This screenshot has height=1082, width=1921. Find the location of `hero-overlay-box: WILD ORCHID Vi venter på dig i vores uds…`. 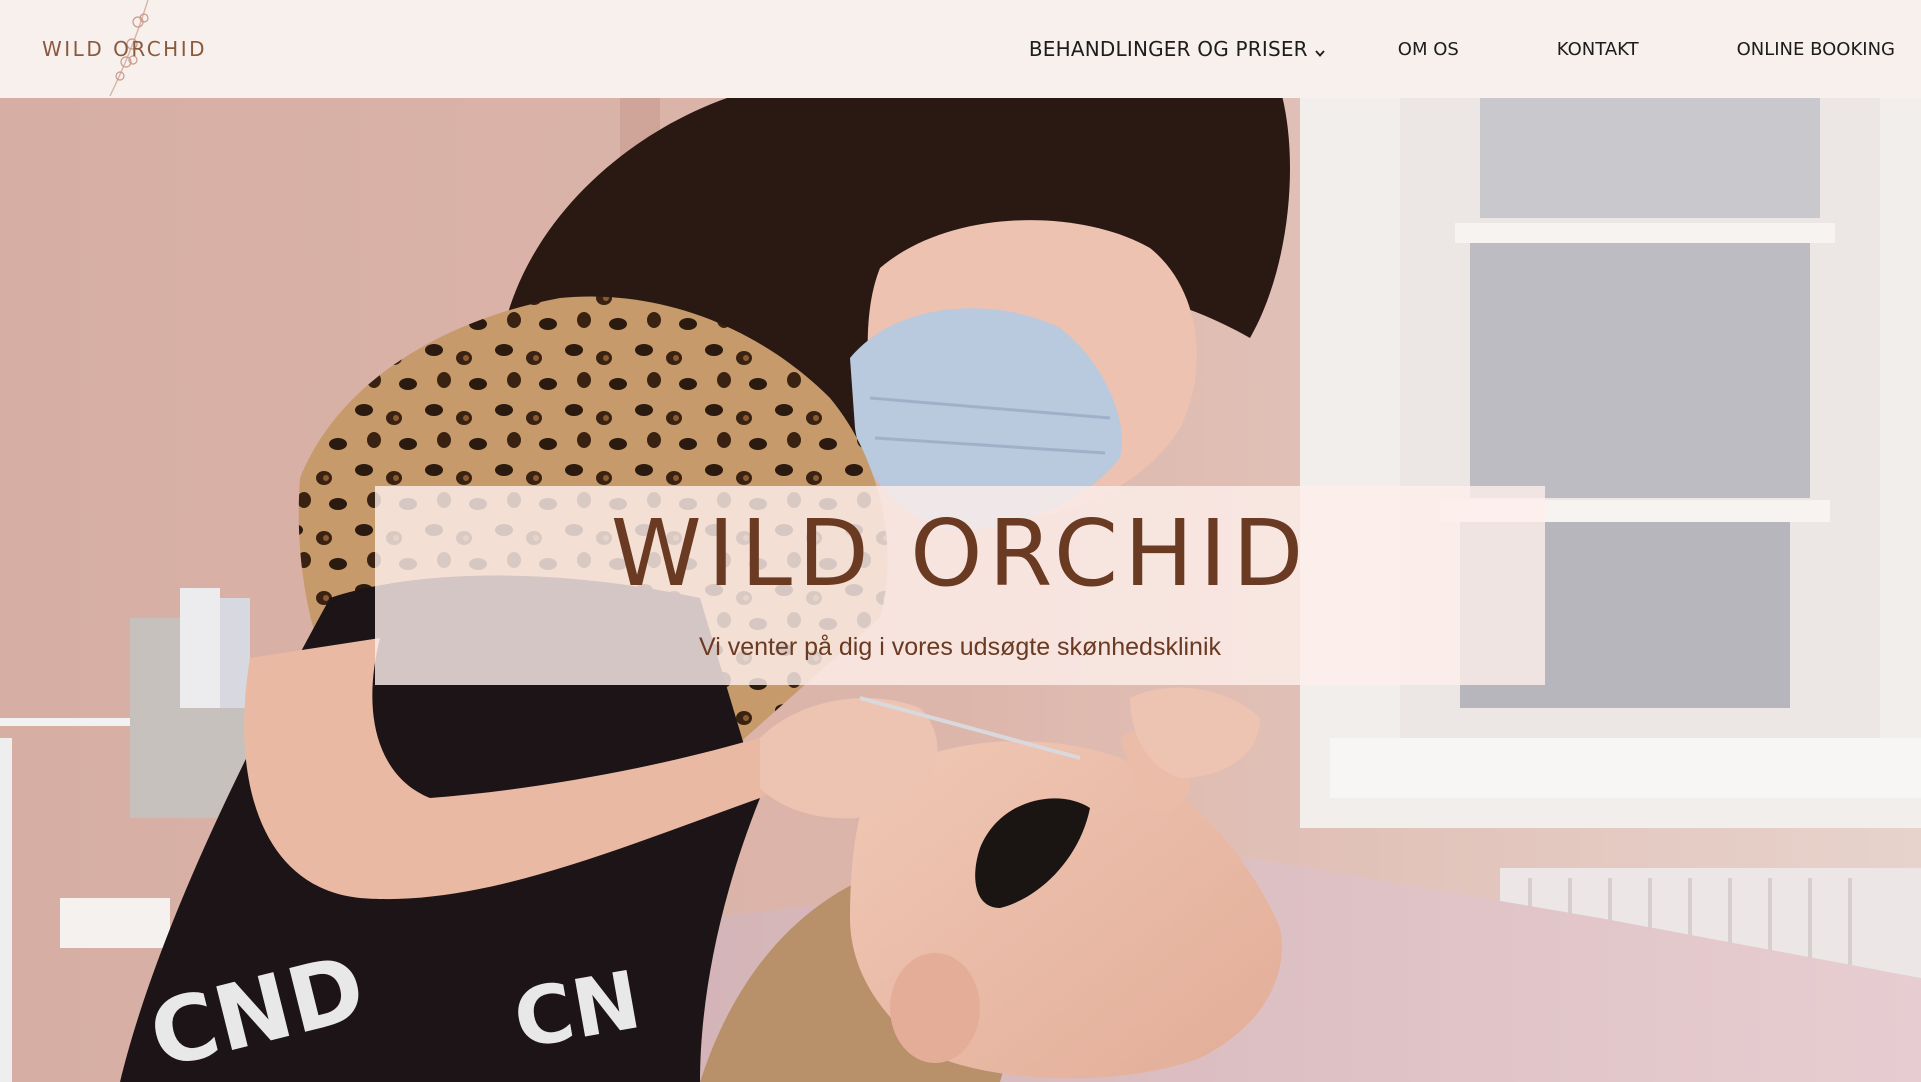

hero-overlay-box: WILD ORCHID Vi venter på dig i vores uds… is located at coordinates (960, 585).